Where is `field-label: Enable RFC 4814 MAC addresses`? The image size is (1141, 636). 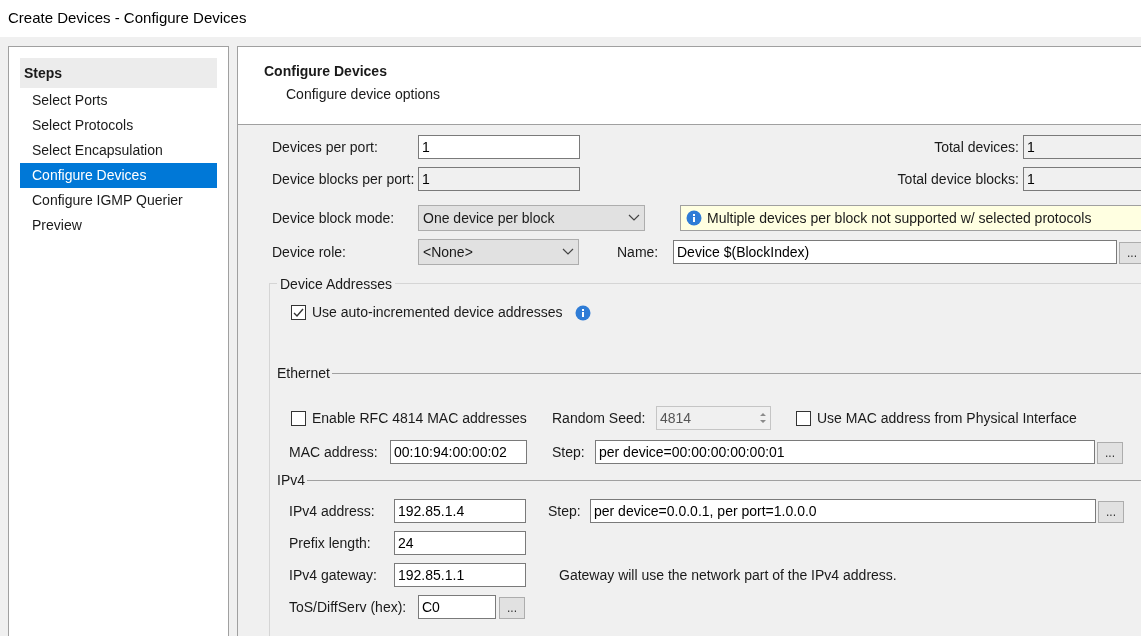 field-label: Enable RFC 4814 MAC addresses is located at coordinates (420, 418).